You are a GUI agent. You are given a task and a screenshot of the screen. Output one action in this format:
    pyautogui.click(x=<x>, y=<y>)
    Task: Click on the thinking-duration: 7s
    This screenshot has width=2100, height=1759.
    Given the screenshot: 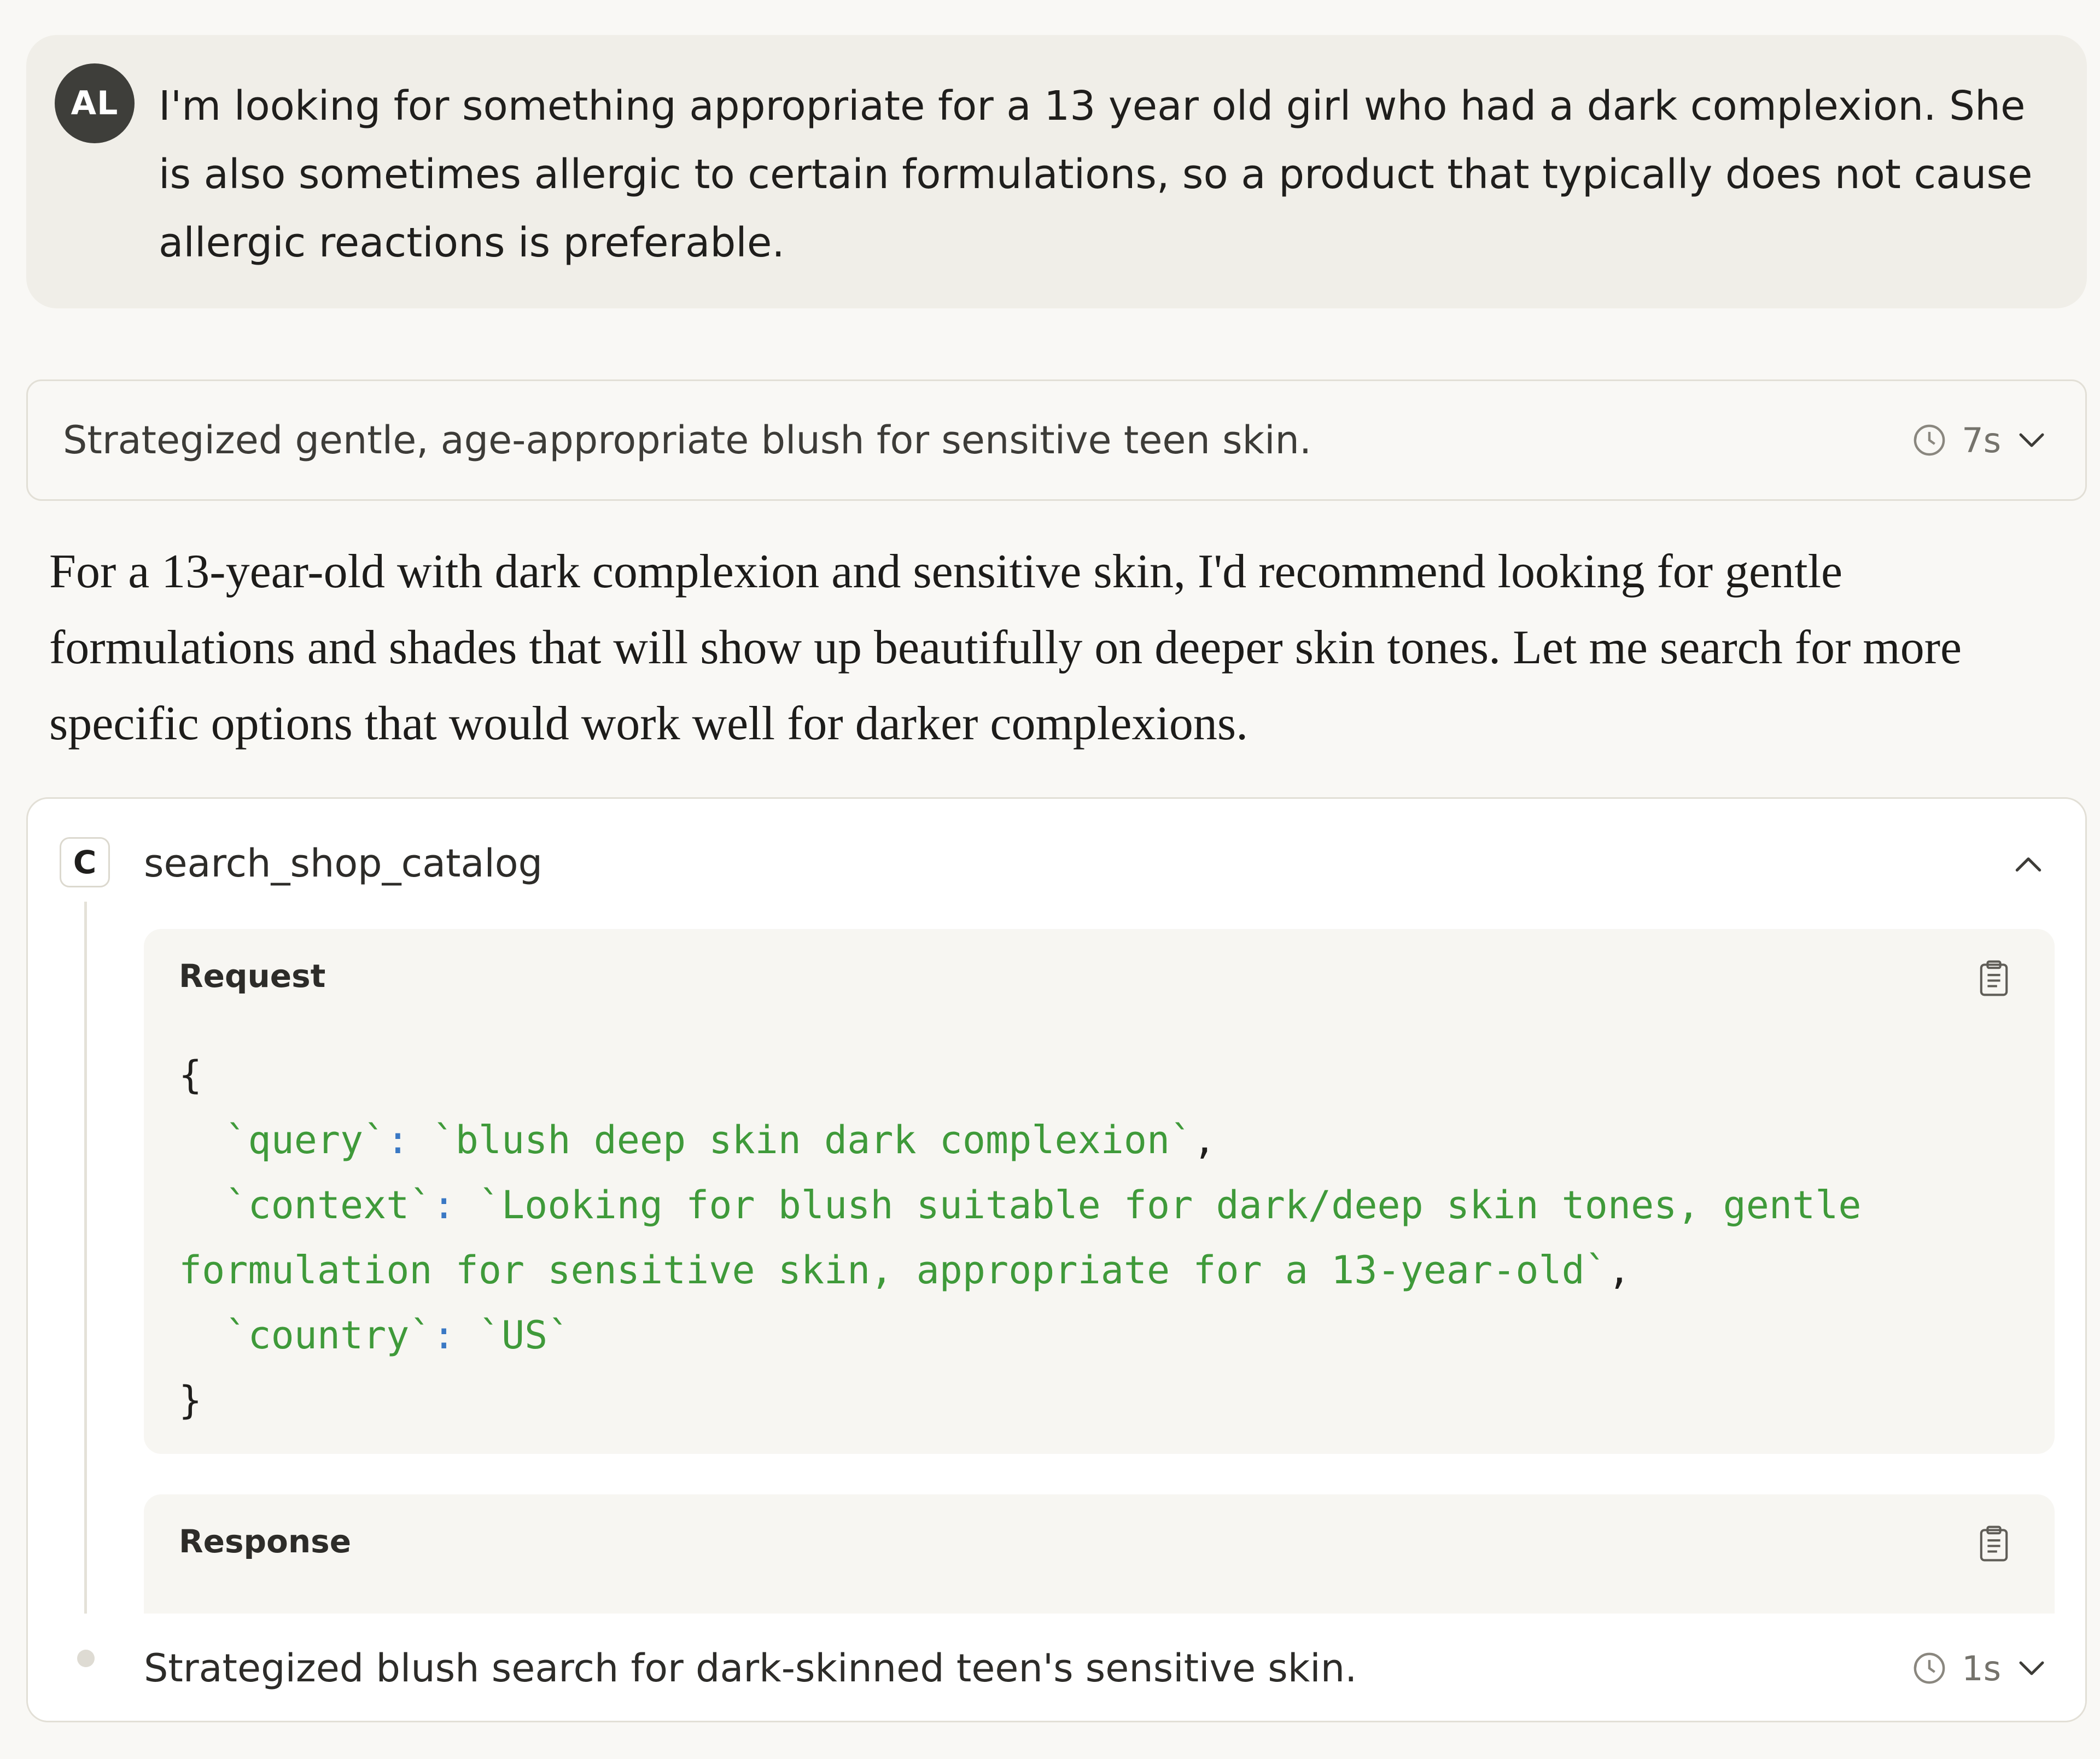 What is the action you would take?
    pyautogui.click(x=1981, y=440)
    